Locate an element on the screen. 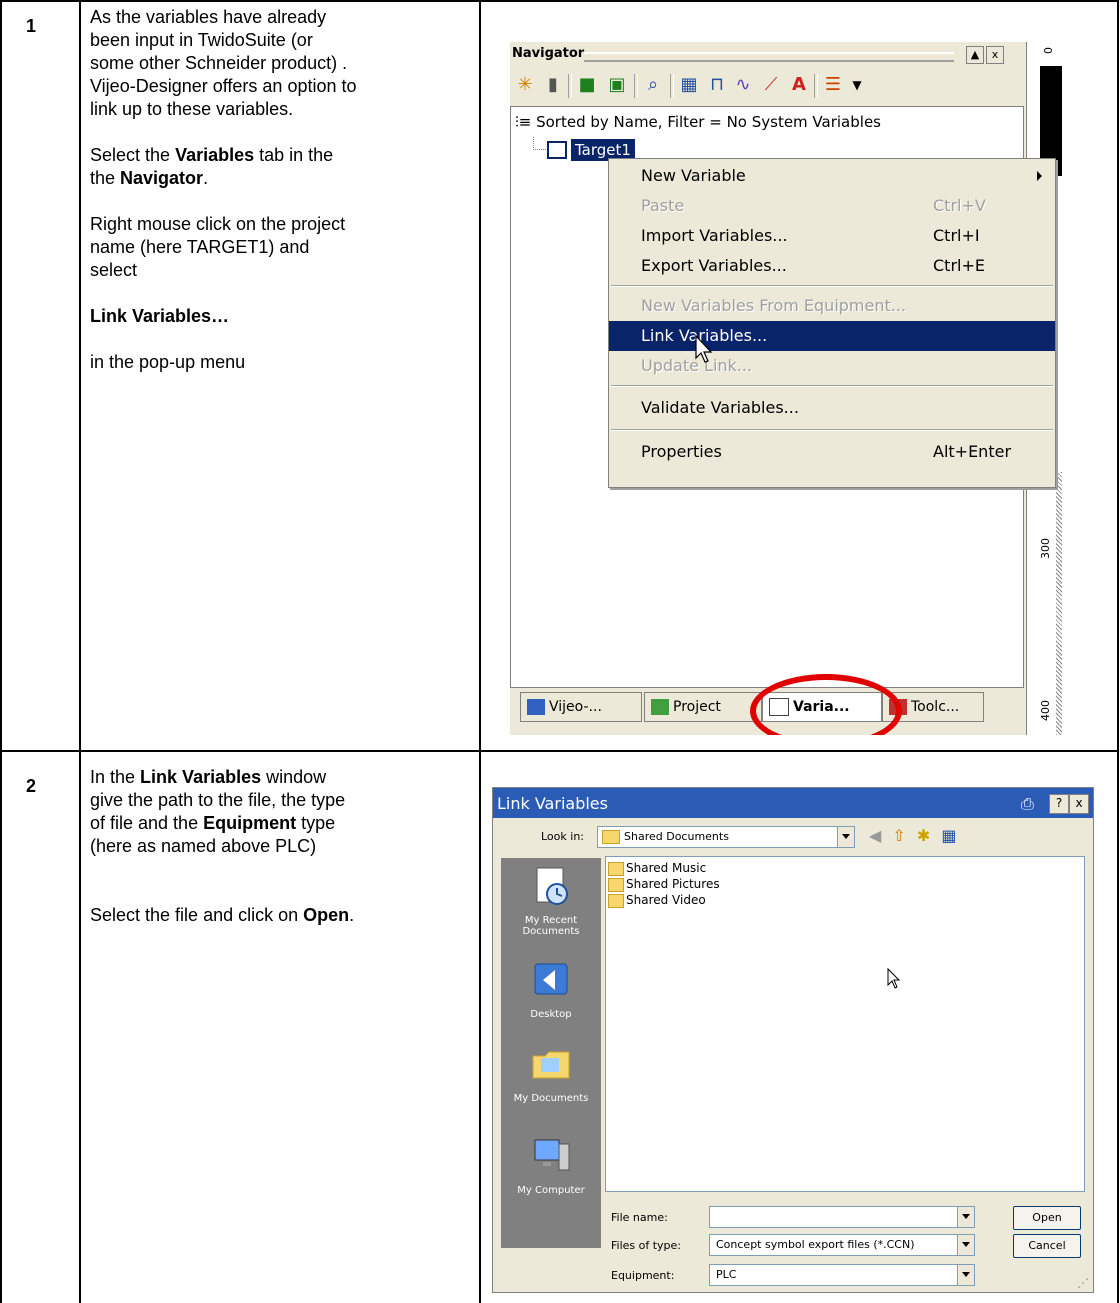 The image size is (1120, 1303). help-button: ? is located at coordinates (1059, 804).